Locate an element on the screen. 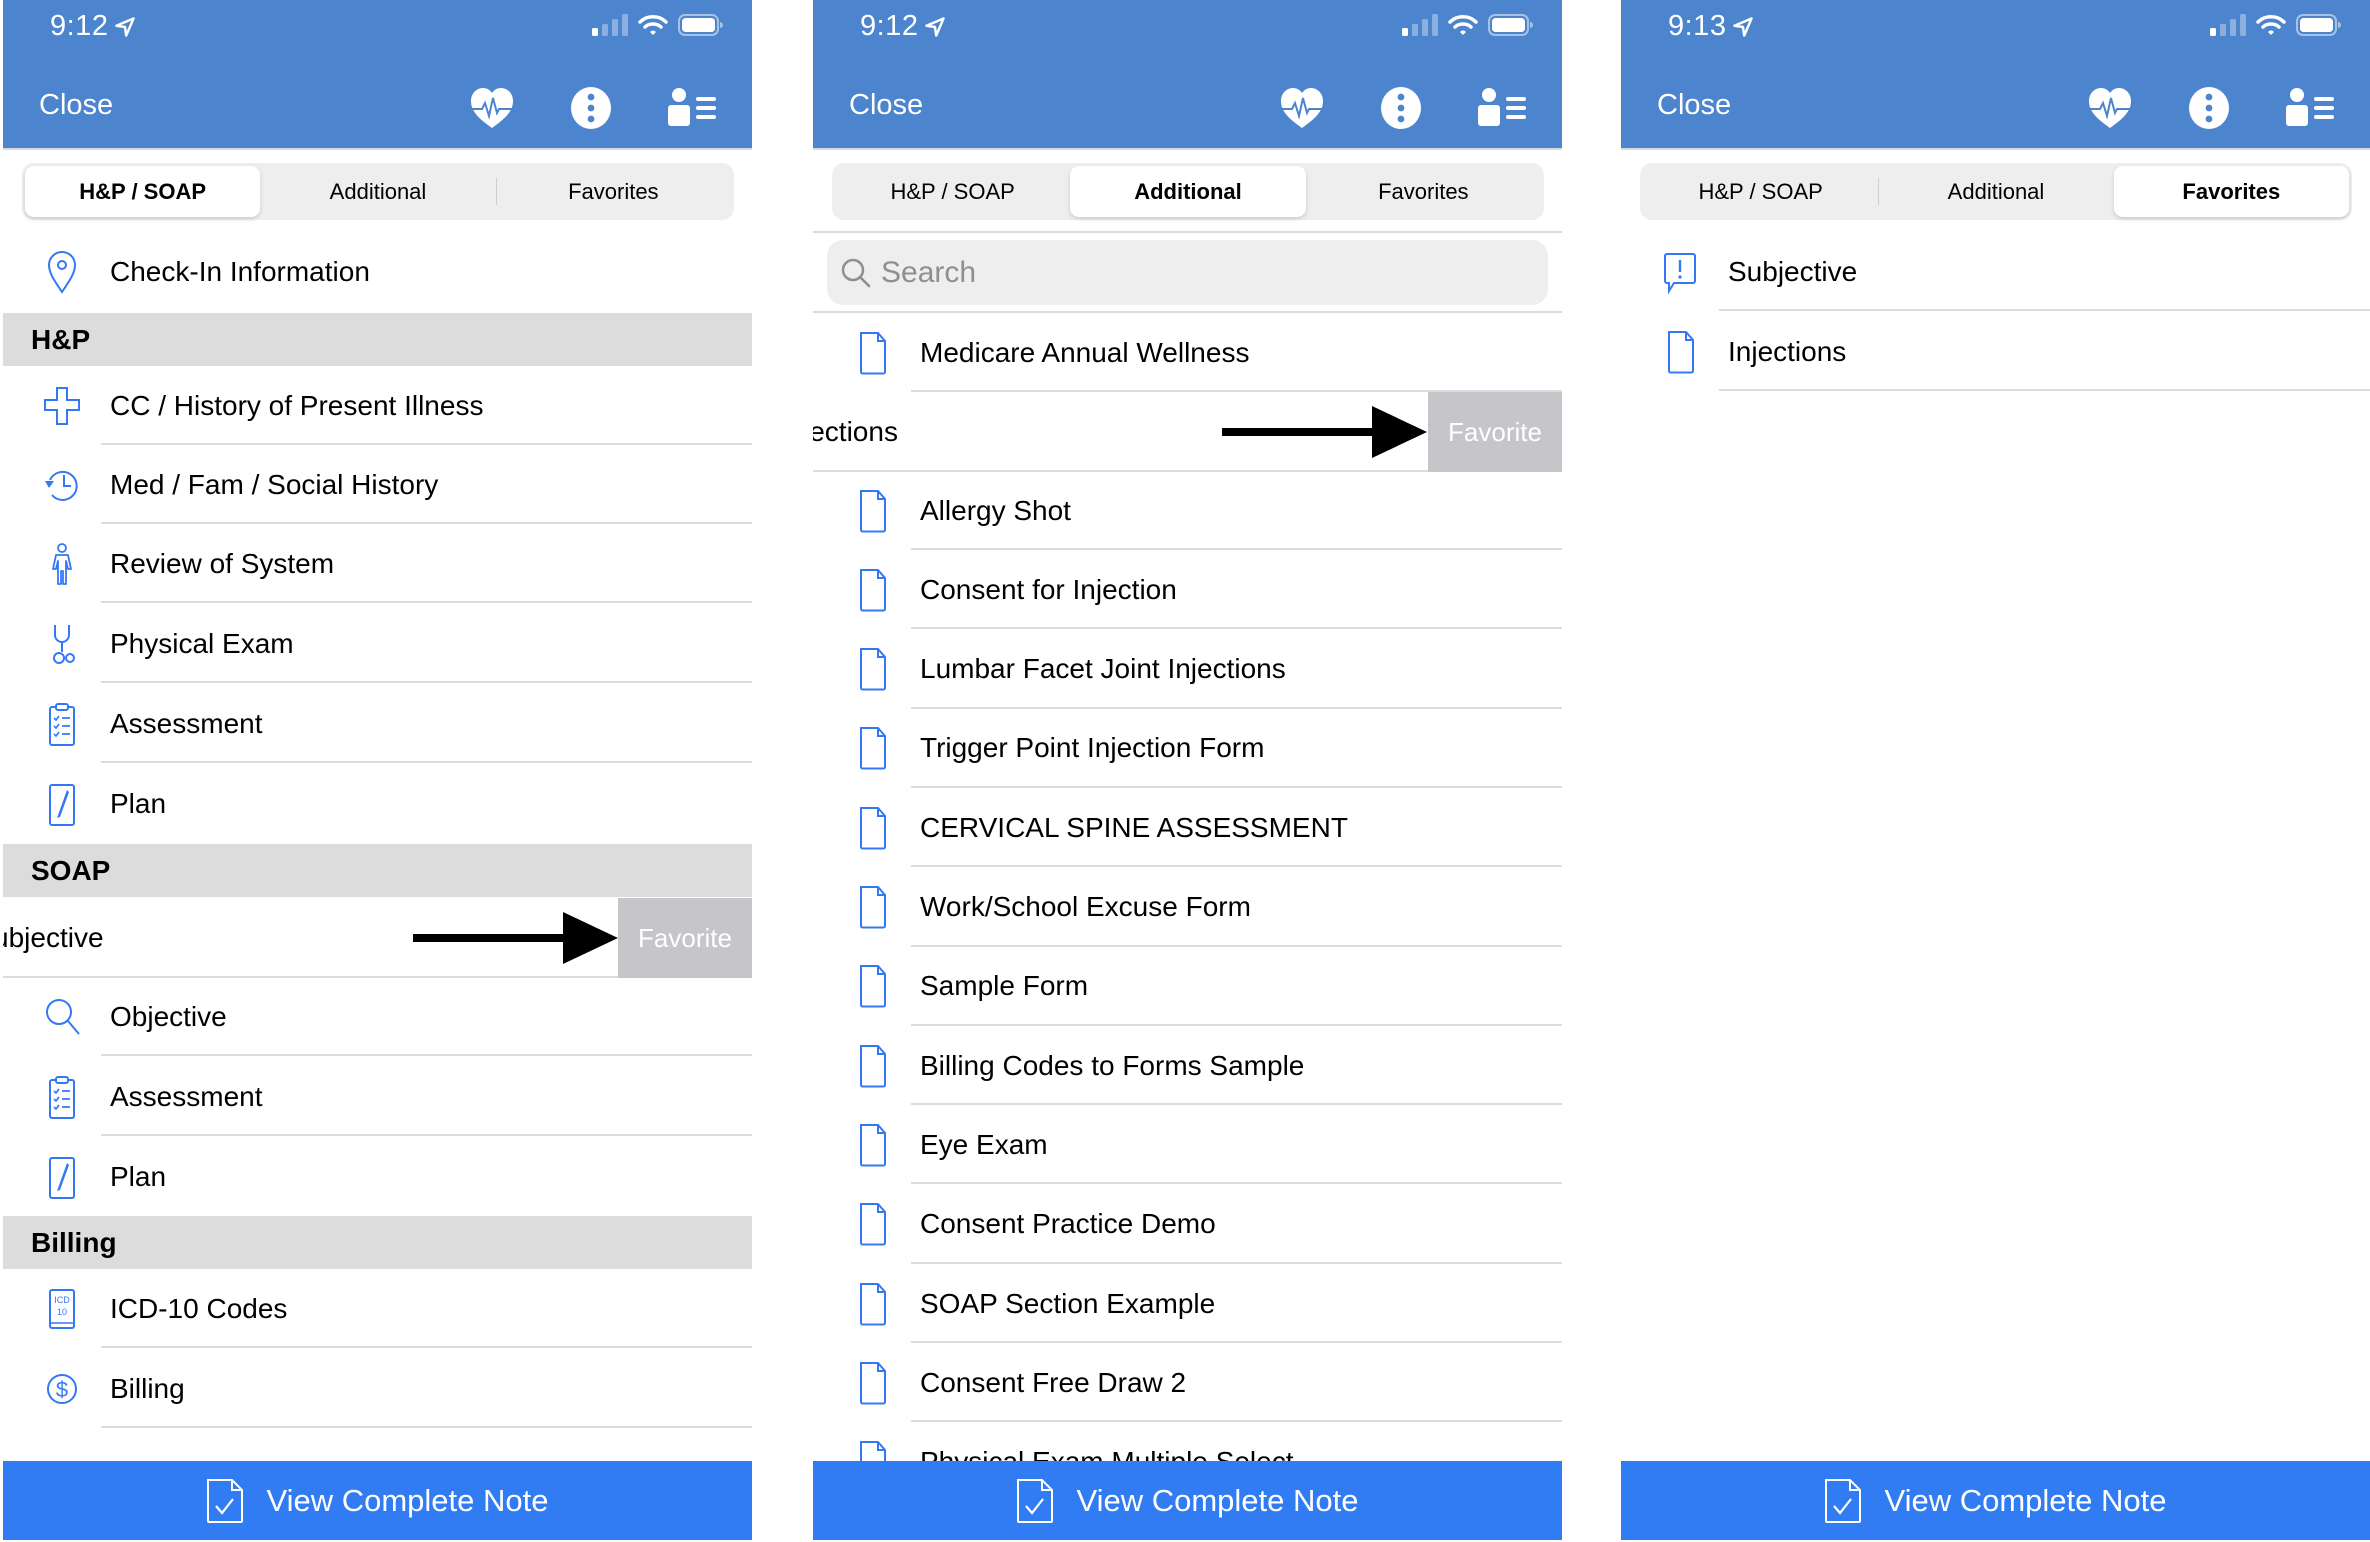  list-item-form: Trigger Point Injection Form is located at coordinates (1187, 748).